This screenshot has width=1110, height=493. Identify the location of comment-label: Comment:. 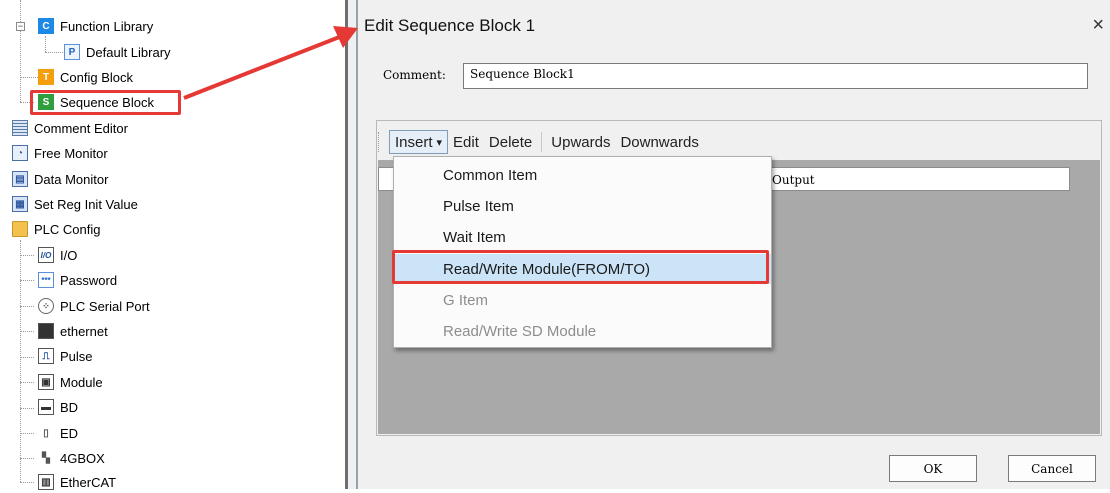
(414, 75).